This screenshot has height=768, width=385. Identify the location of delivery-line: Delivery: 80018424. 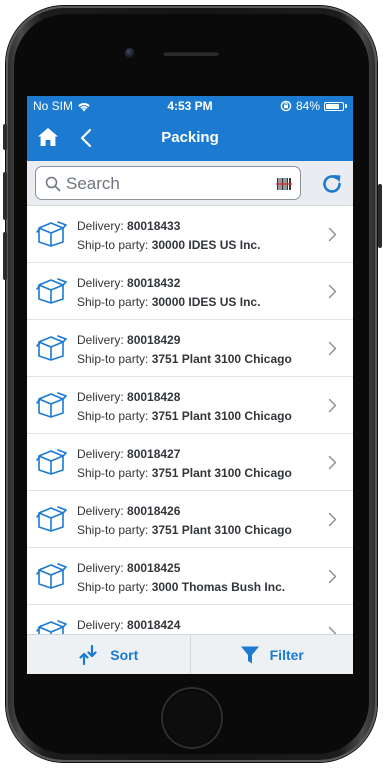
(128, 625).